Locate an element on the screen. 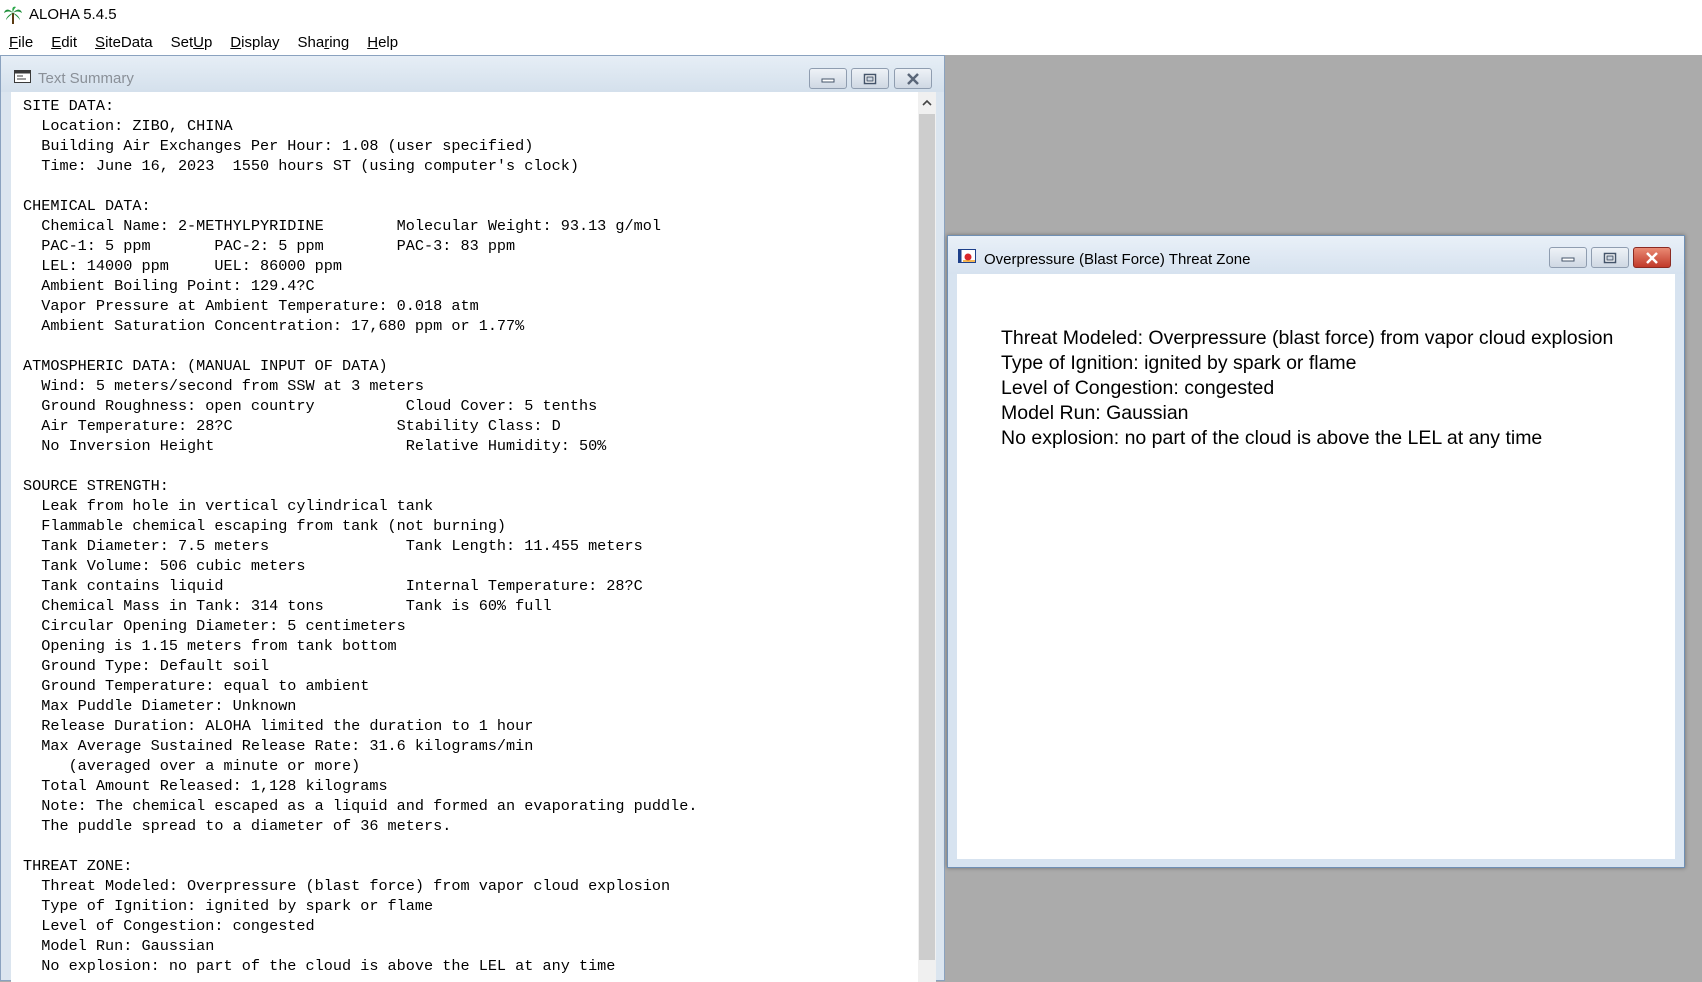 This screenshot has width=1702, height=982. text-summary-line: PAC-1: 5 ppm PAC-2: 5 ppm PAC-3: 83 ppm is located at coordinates (269, 246).